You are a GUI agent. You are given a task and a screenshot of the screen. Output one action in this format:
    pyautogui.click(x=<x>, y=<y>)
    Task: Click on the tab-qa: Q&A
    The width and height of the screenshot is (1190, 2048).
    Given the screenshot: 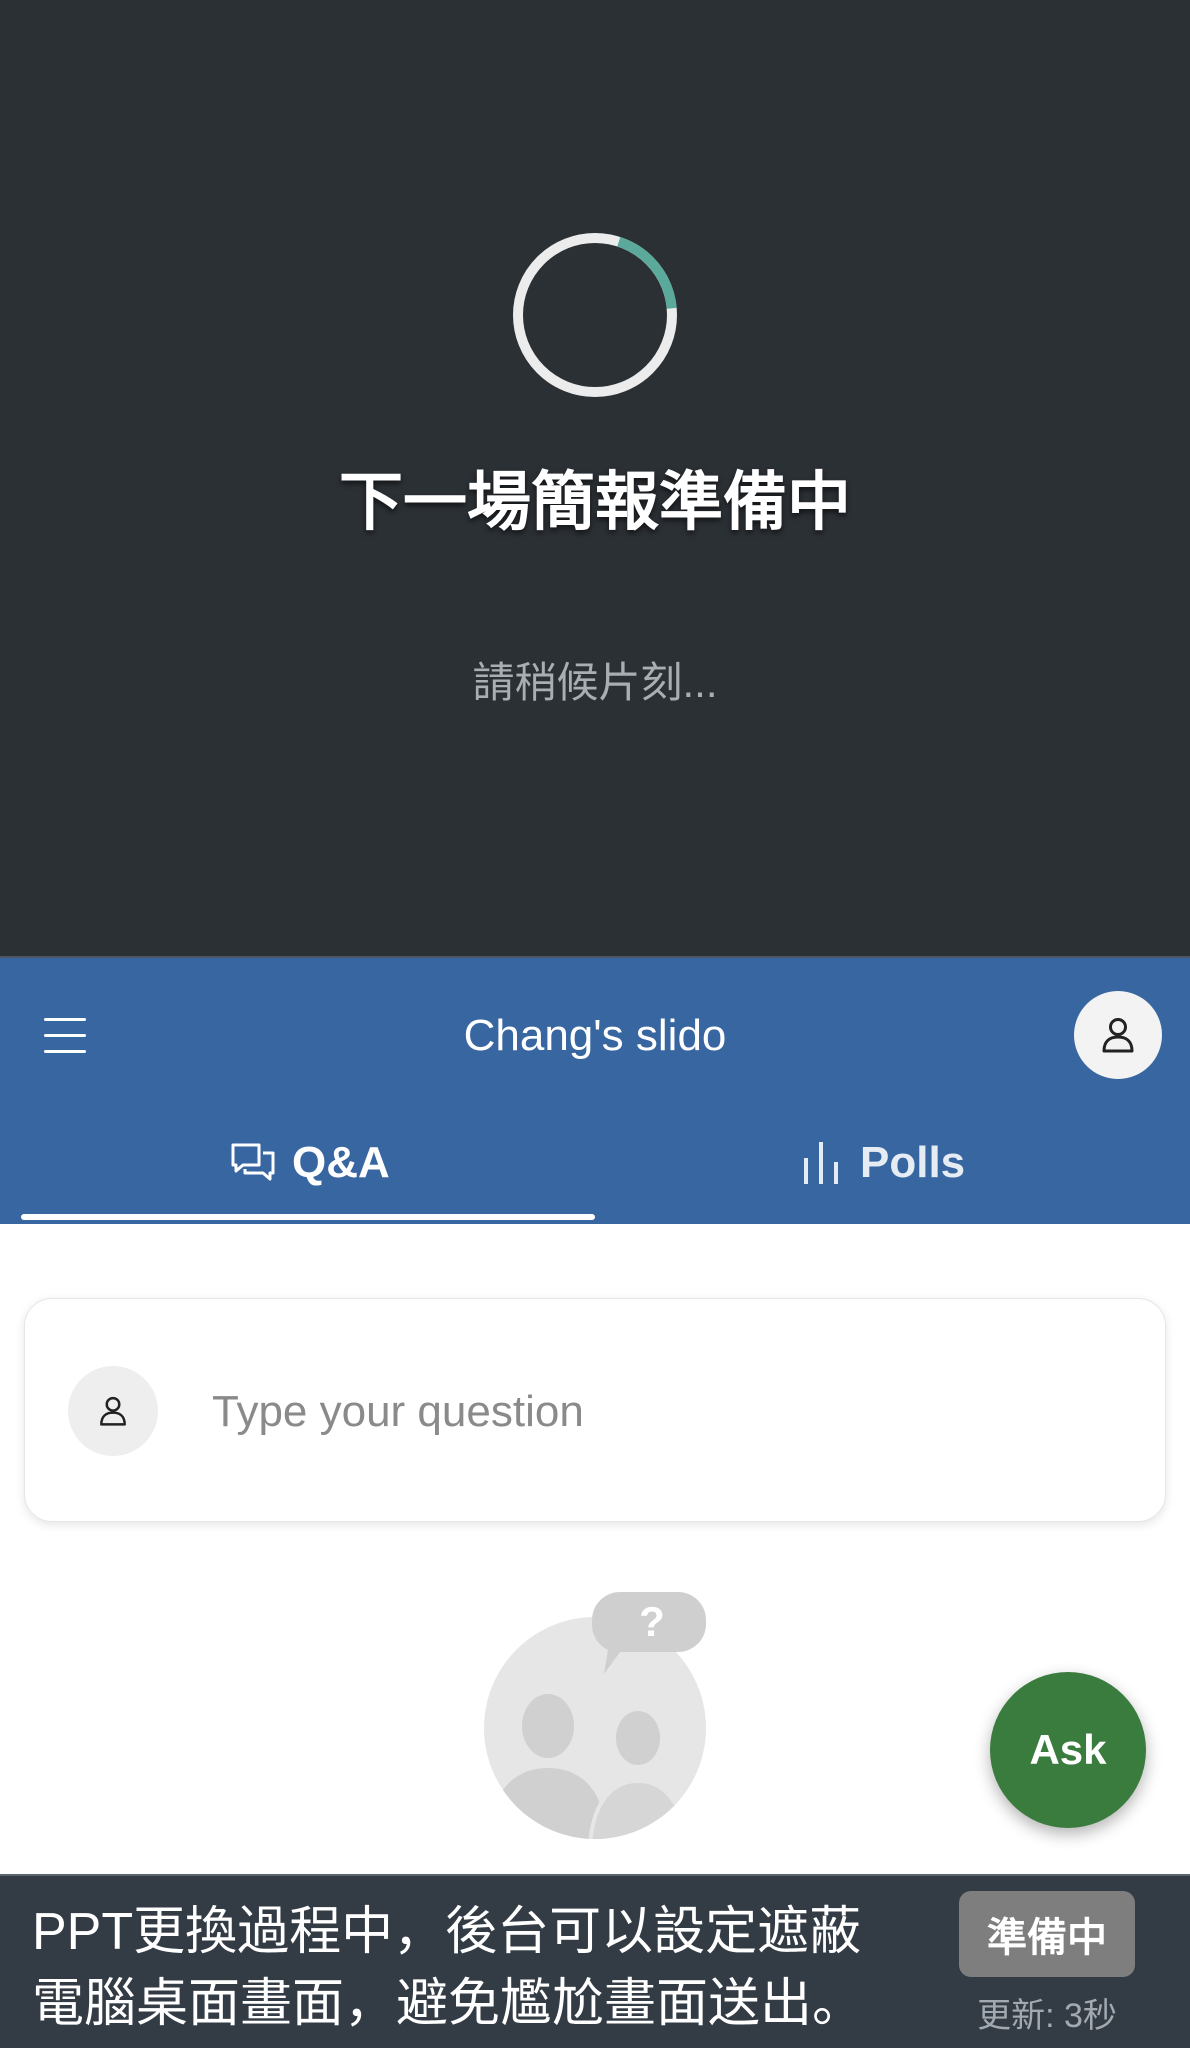 What is the action you would take?
    pyautogui.click(x=310, y=1163)
    